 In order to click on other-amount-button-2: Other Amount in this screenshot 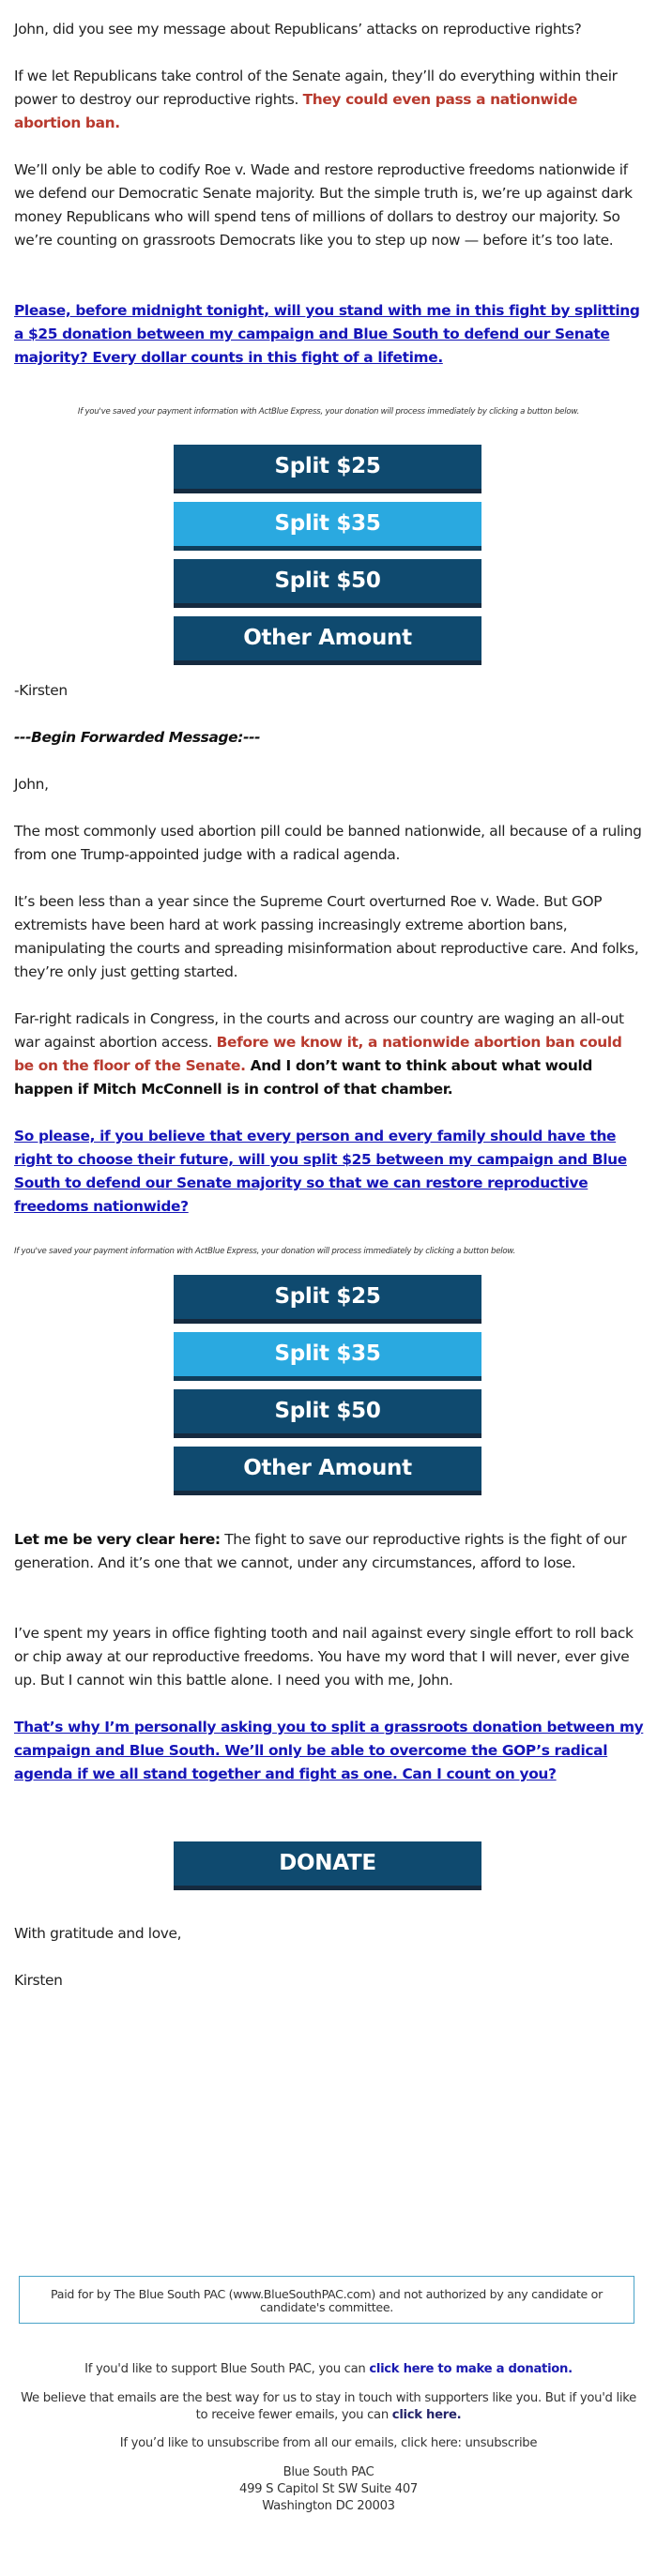, I will do `click(327, 1471)`.